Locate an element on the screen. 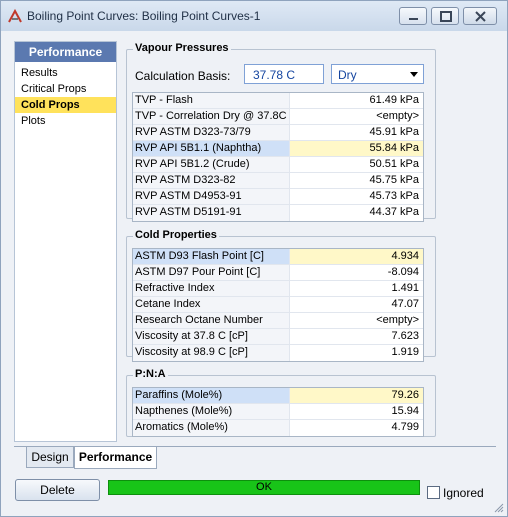 The image size is (508, 517). minimize-button is located at coordinates (413, 16).